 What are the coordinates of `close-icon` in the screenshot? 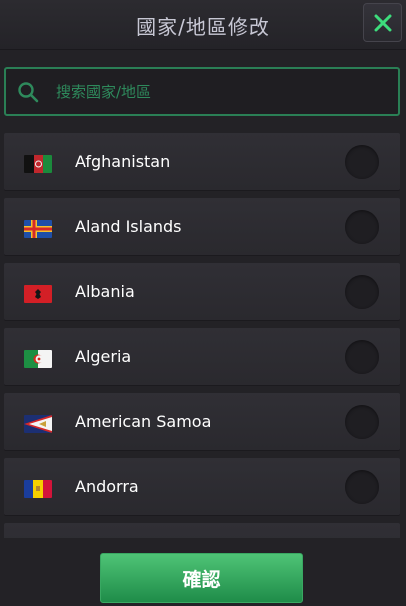 It's located at (382, 22).